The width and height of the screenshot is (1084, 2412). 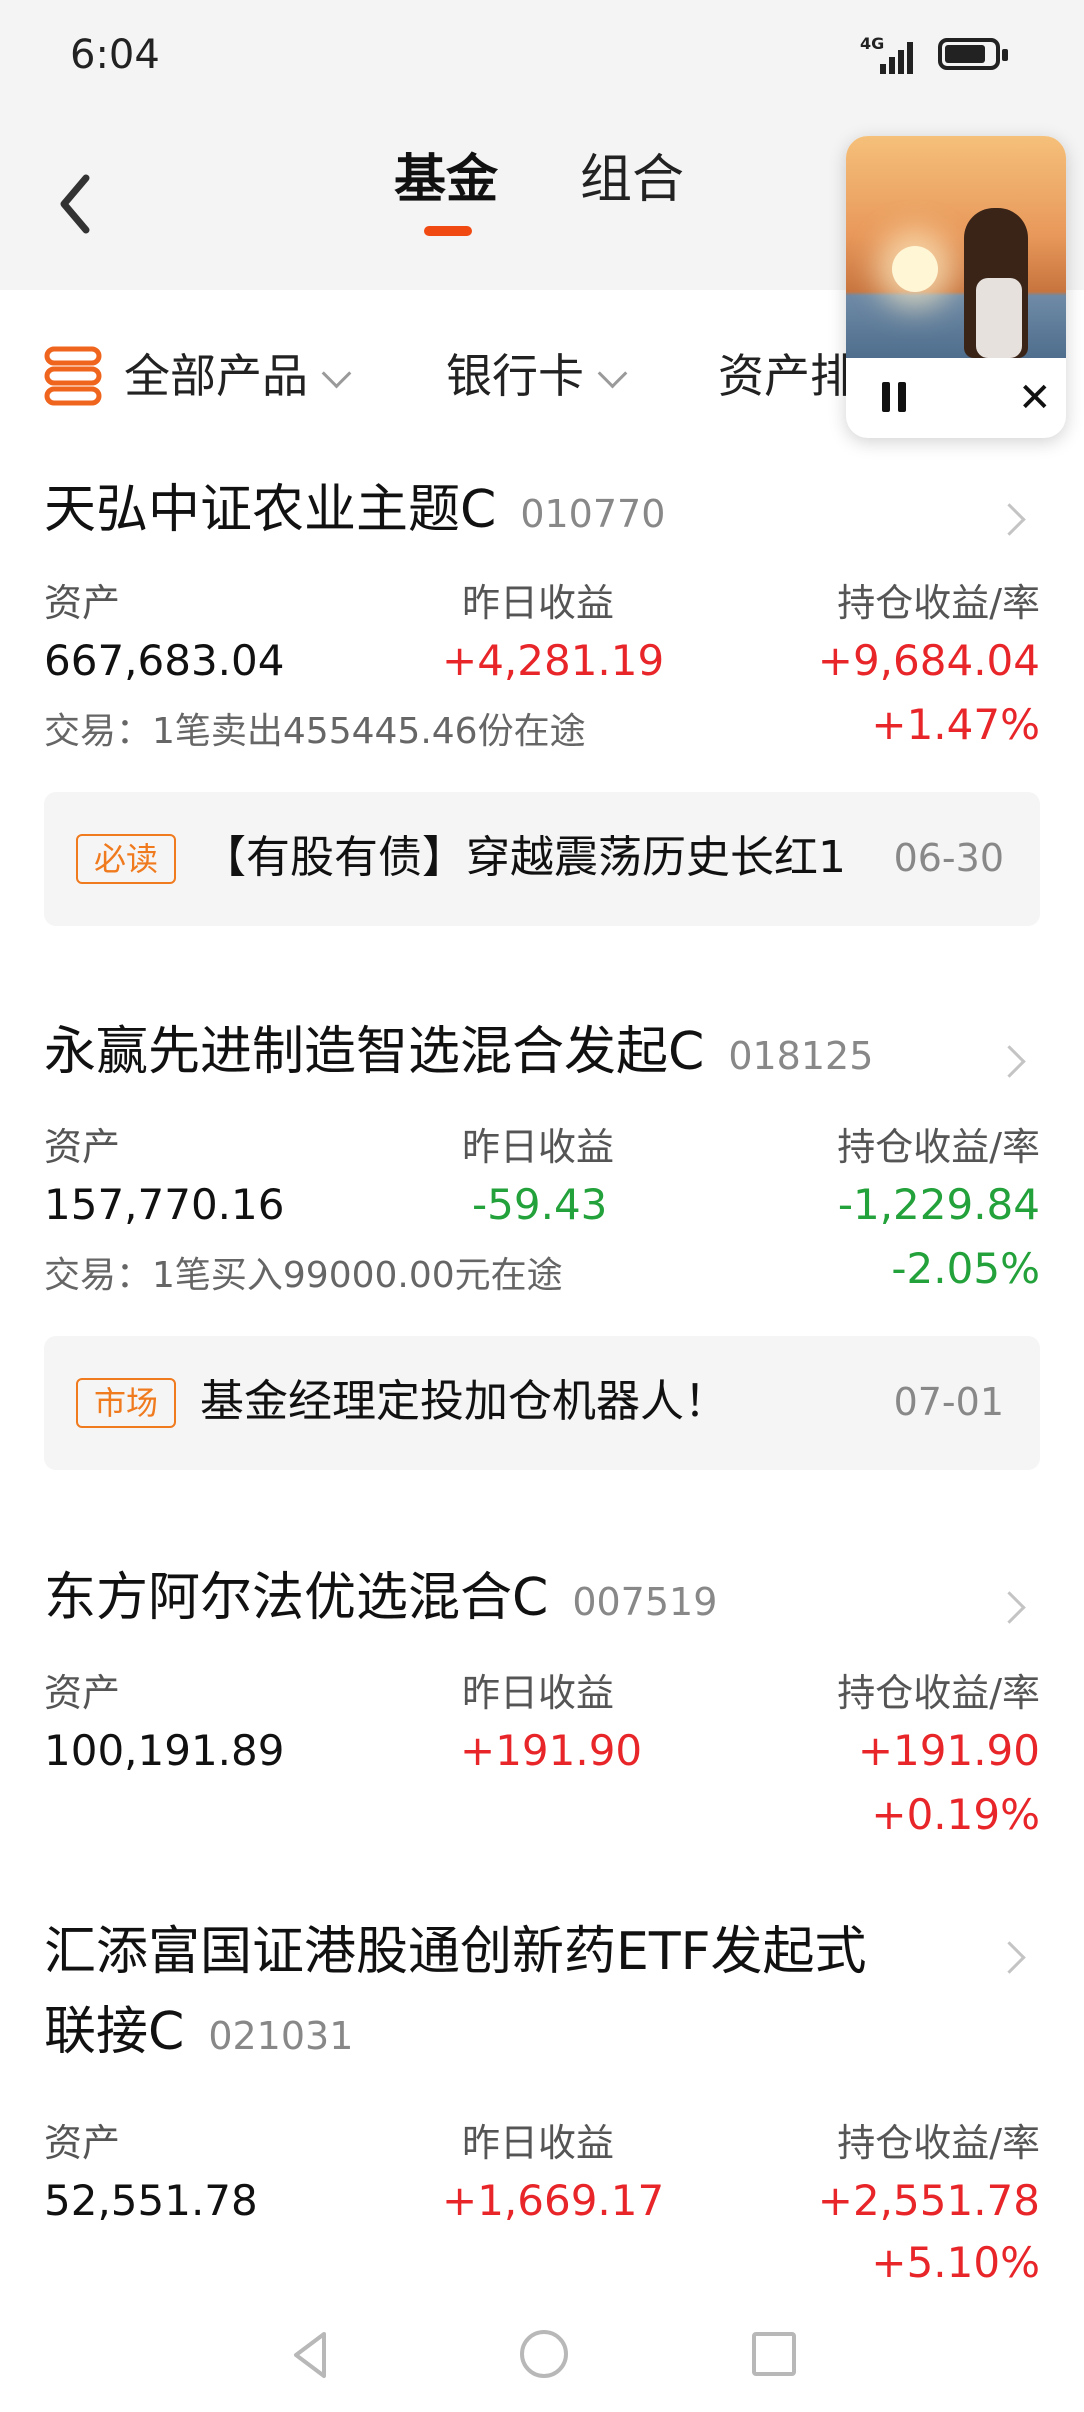 What do you see at coordinates (948, 858) in the screenshot?
I see `notice-date: 06-30` at bounding box center [948, 858].